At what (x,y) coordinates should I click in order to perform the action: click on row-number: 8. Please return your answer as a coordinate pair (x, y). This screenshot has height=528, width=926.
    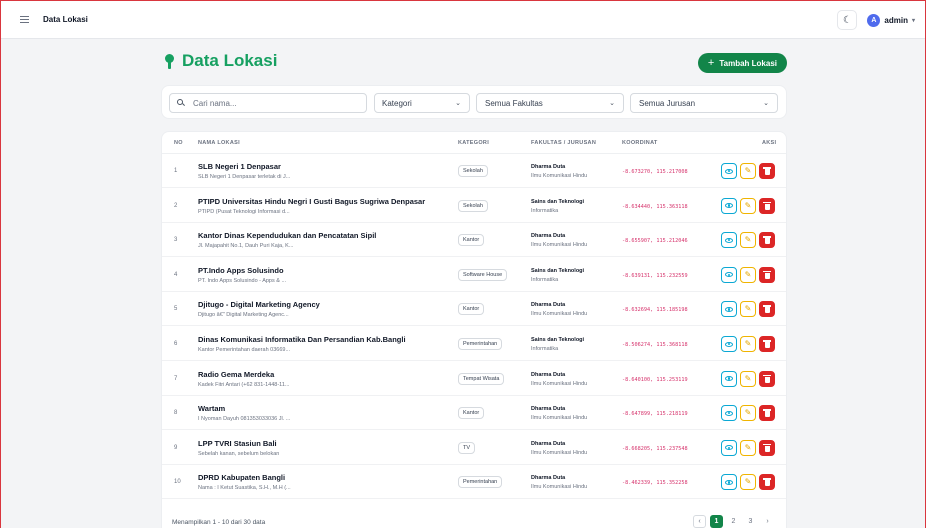
    Looking at the image, I should click on (176, 413).